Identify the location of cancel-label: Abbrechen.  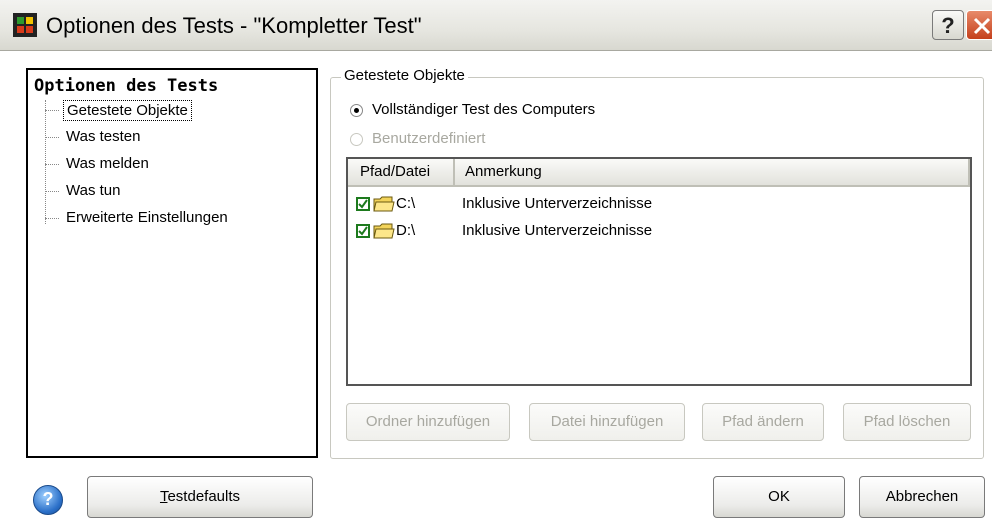
(922, 496).